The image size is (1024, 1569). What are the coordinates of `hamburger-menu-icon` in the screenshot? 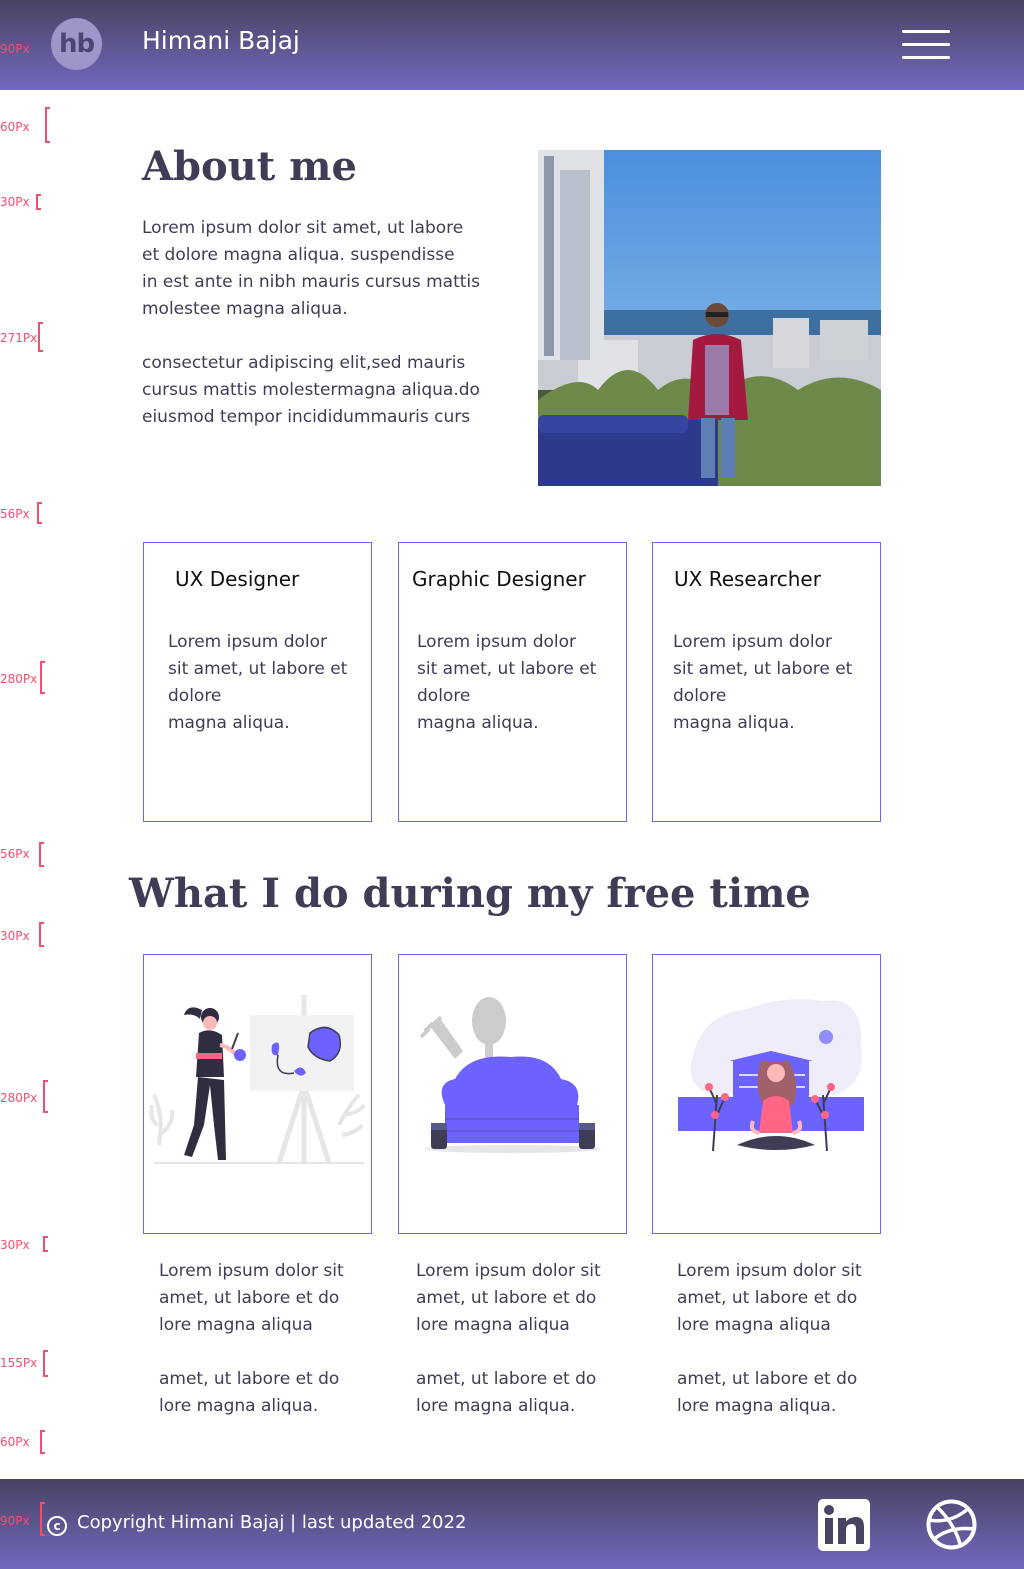 It's located at (926, 45).